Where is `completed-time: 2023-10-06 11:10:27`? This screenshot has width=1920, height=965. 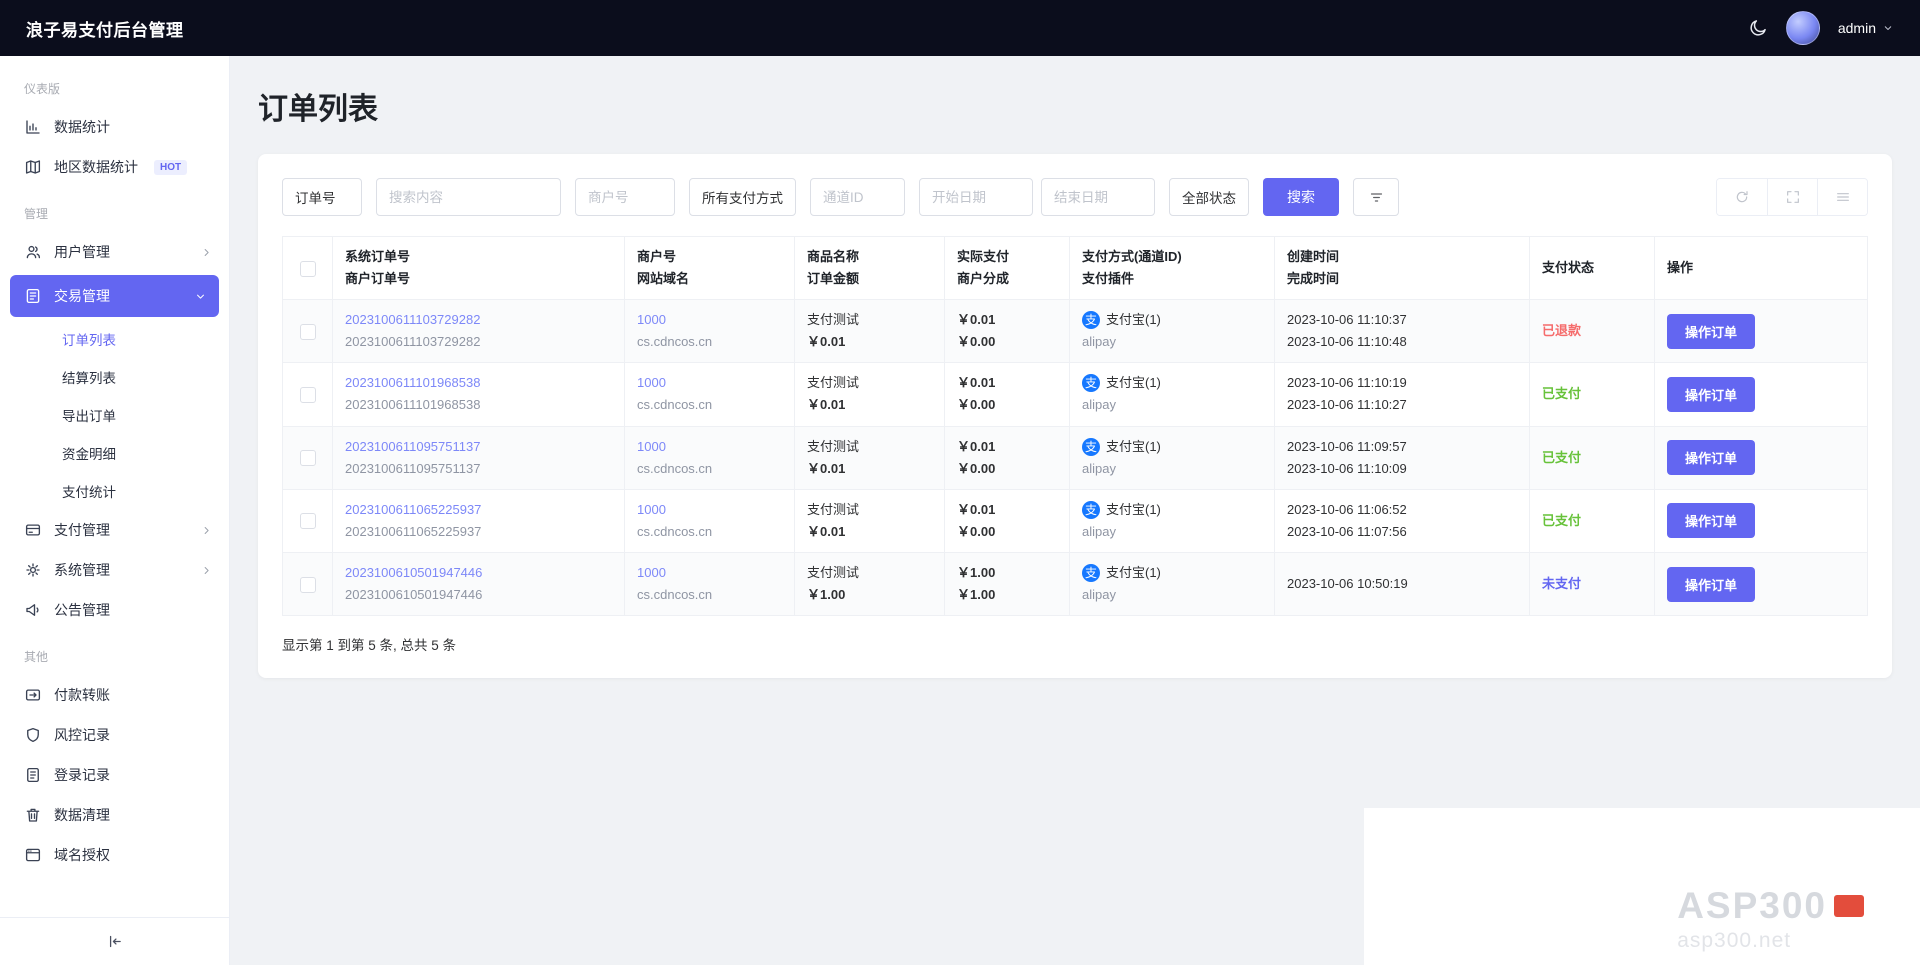 completed-time: 2023-10-06 11:10:27 is located at coordinates (1347, 405).